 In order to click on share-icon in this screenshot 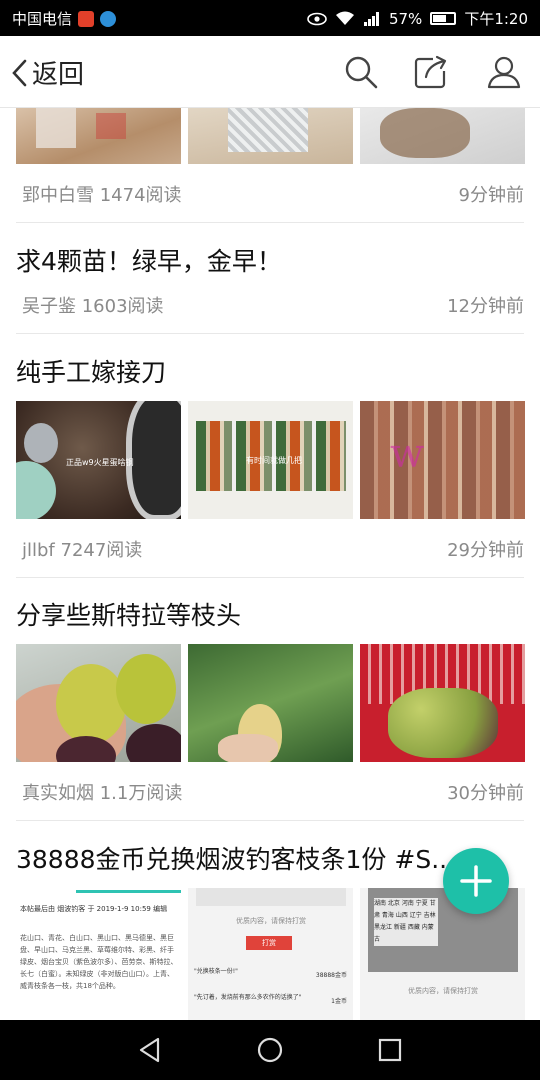, I will do `click(431, 72)`.